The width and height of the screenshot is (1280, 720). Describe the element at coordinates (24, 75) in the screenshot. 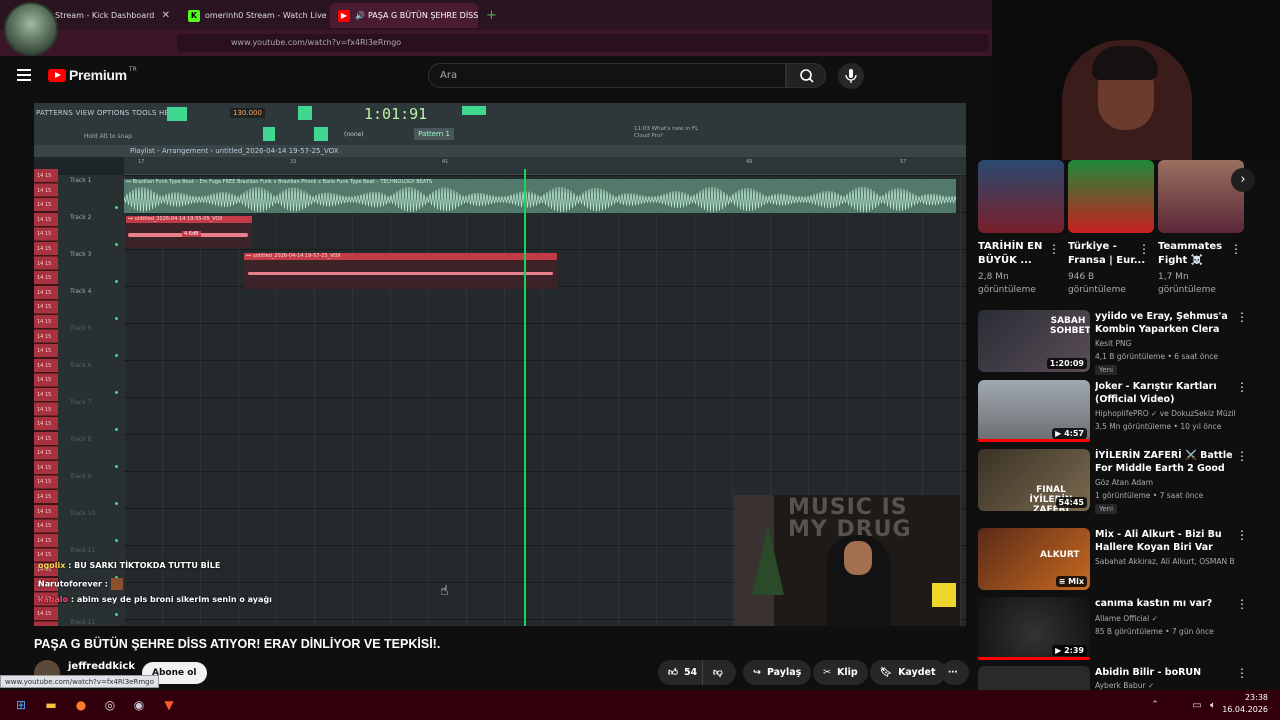

I see `menu-icon` at that location.